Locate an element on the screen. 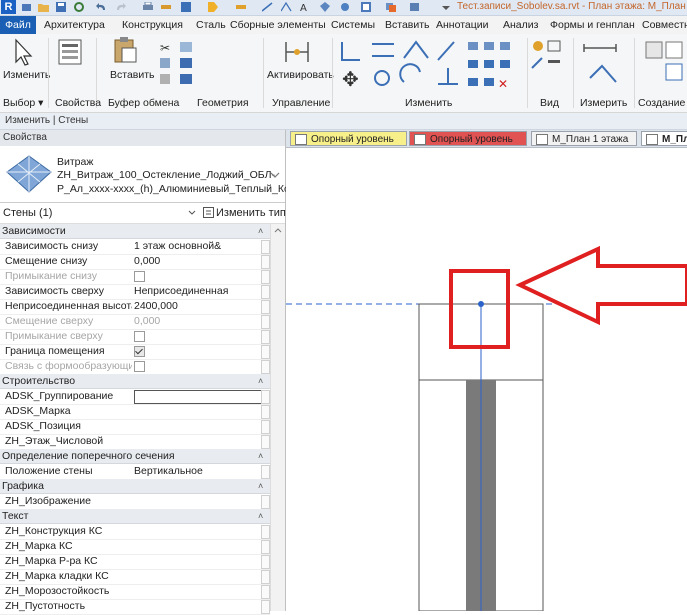 This screenshot has height=615, width=687. modify-button: Изменить is located at coordinates (26, 75).